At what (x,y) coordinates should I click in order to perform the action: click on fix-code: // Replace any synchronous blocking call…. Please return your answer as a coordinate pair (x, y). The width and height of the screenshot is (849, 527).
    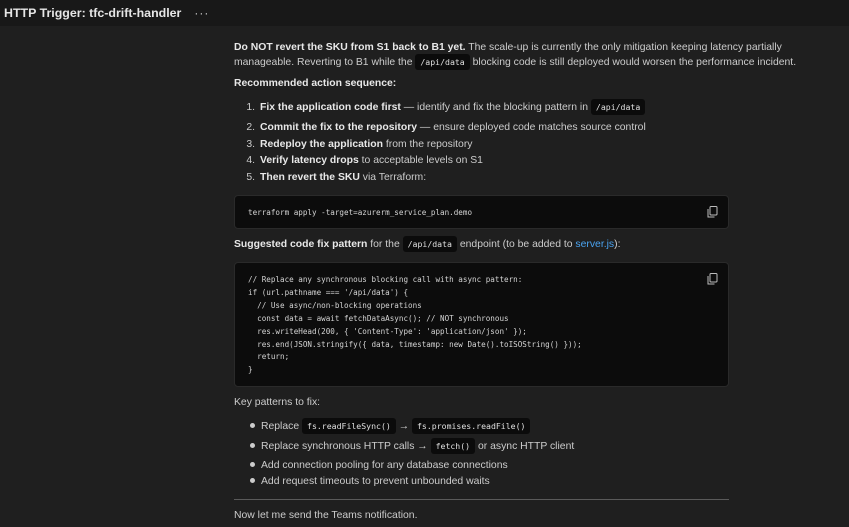
    Looking at the image, I should click on (415, 325).